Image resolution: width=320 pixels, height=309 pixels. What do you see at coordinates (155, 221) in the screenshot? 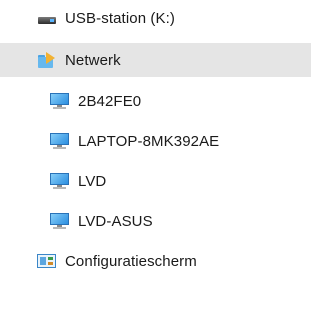
I see `nav-item-lvd-asus: LVD-ASUS` at bounding box center [155, 221].